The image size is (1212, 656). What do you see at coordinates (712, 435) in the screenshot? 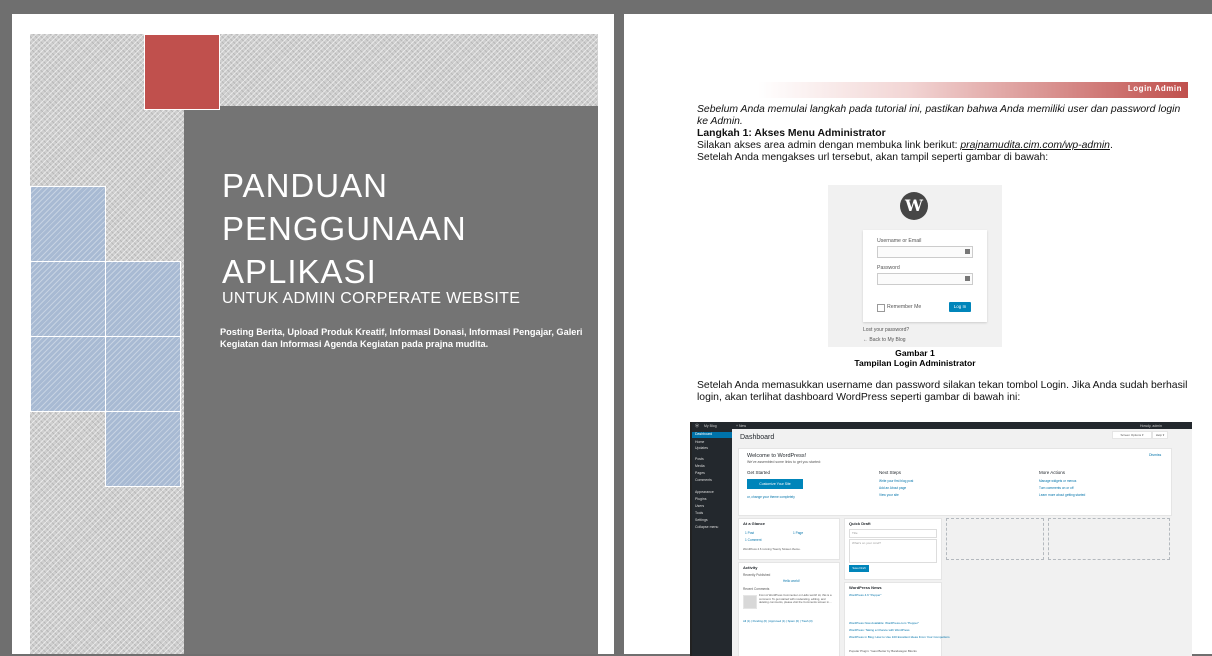
I see `menu-item-dashboard: Dashboard` at bounding box center [712, 435].